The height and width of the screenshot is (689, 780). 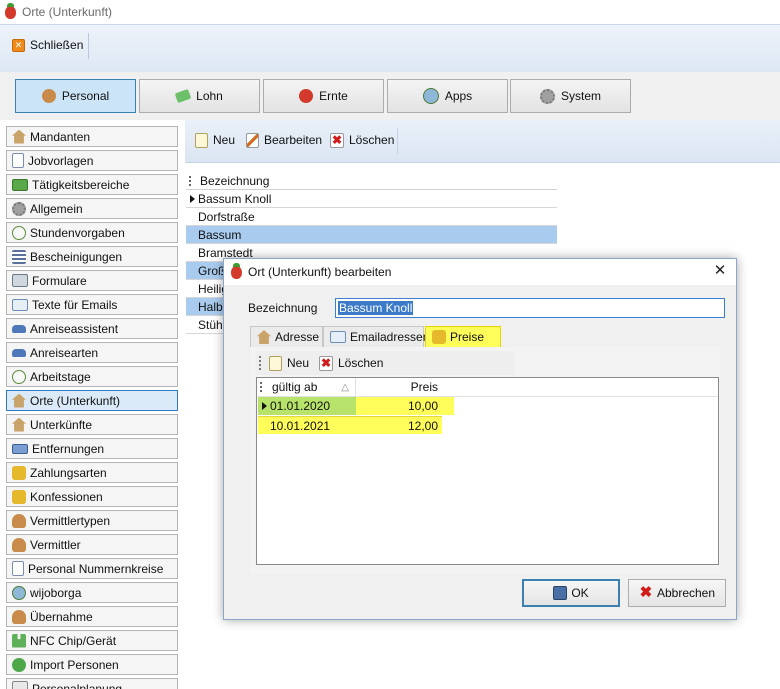 What do you see at coordinates (372, 140) in the screenshot?
I see `delete-button-label: Löschen` at bounding box center [372, 140].